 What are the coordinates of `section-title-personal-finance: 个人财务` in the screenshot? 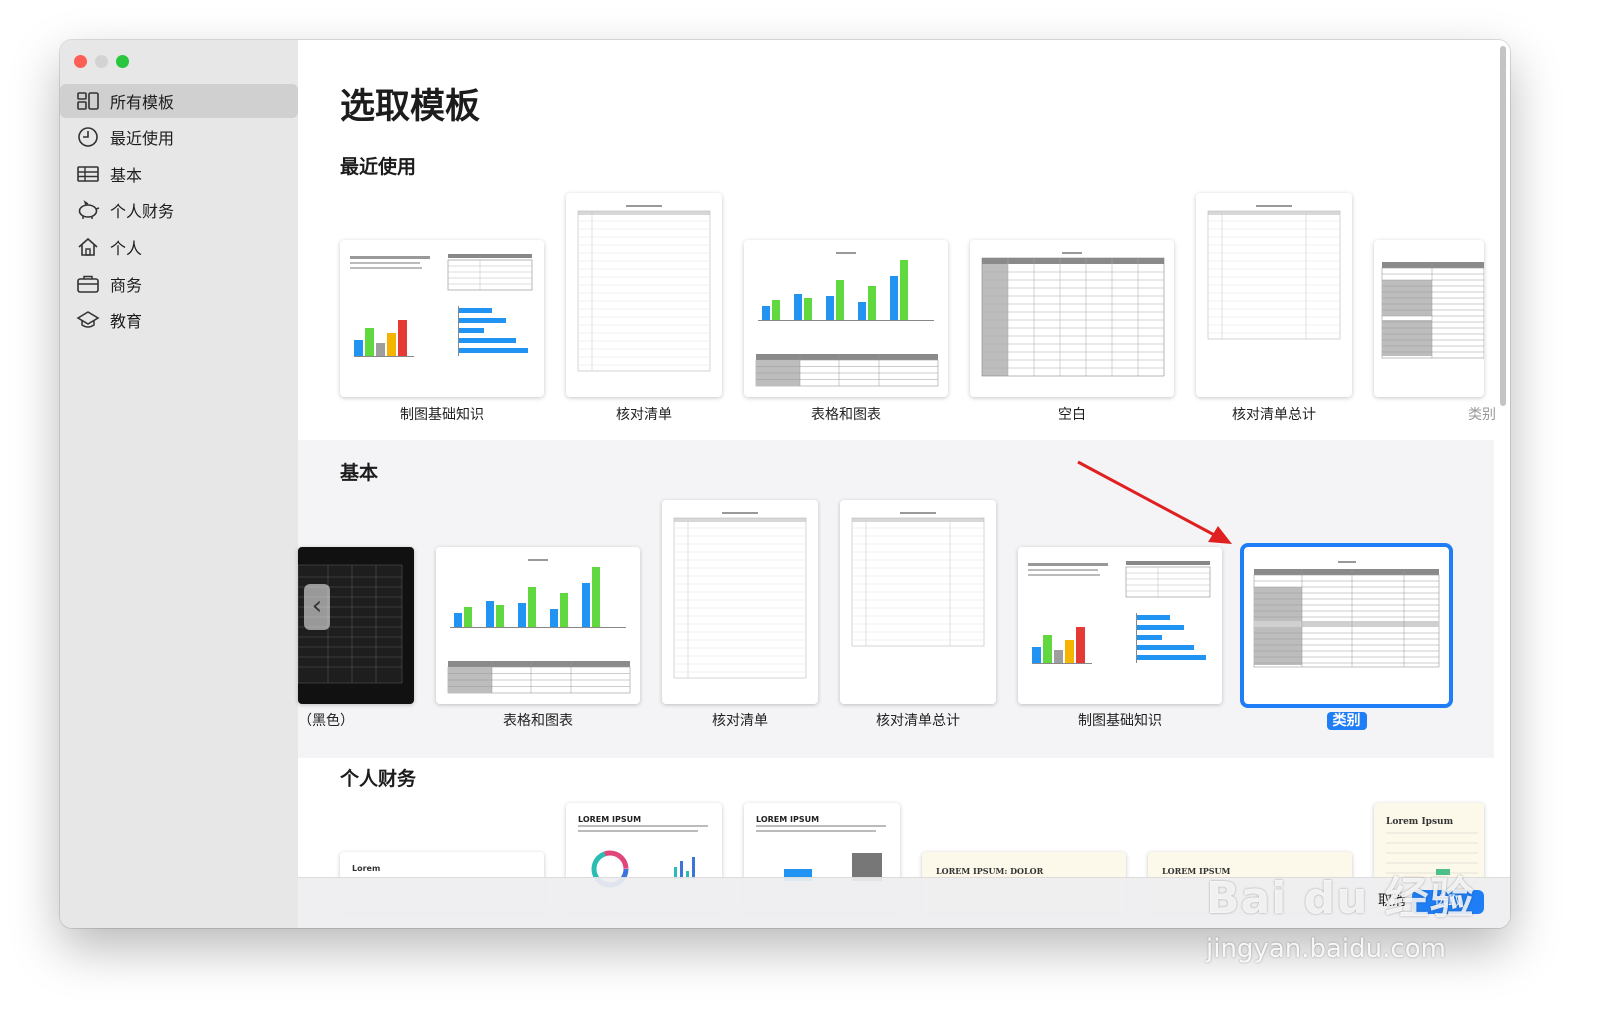 It's located at (378, 779).